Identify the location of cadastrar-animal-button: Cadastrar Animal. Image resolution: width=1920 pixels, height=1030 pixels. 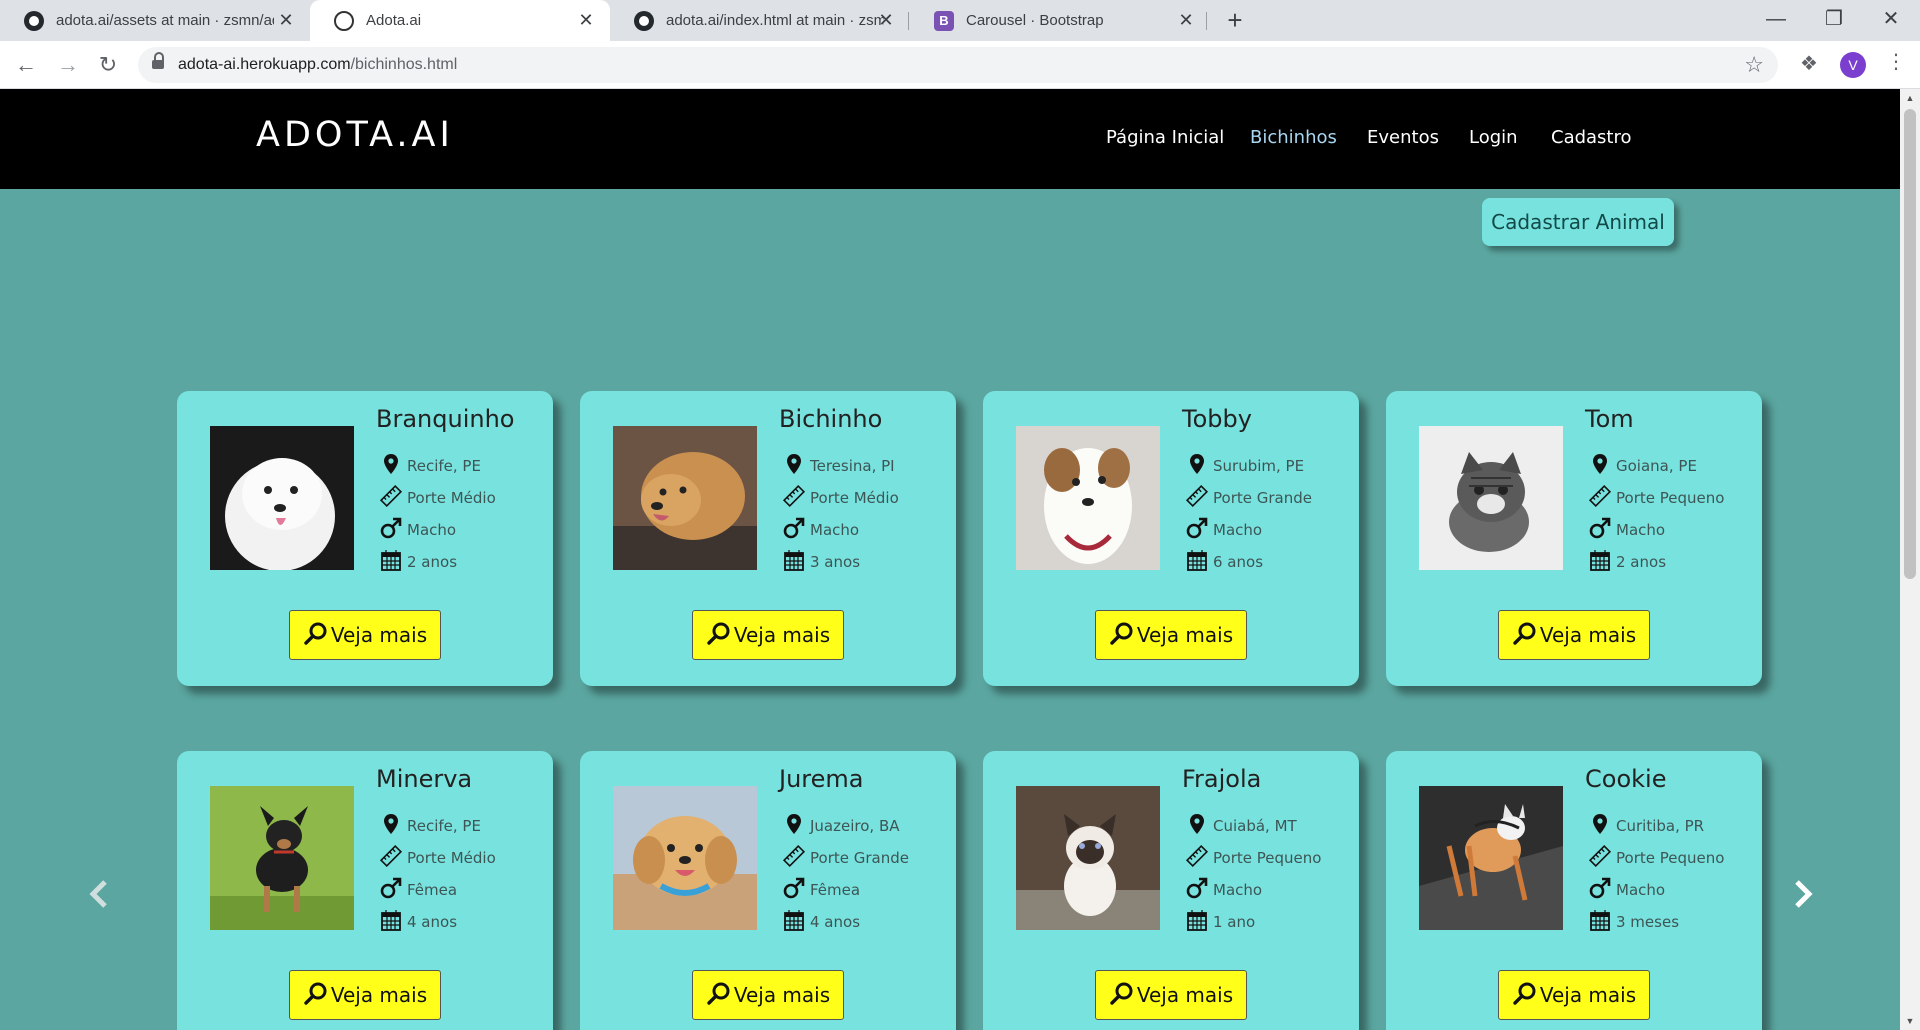
(1578, 222).